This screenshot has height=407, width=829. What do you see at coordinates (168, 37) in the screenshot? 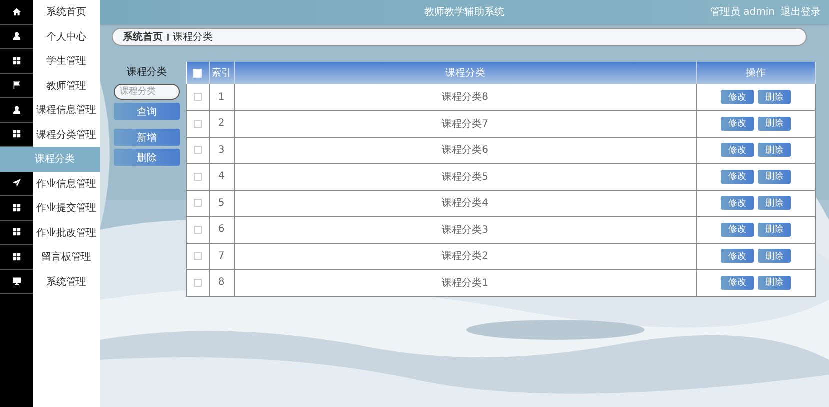
I see `separator-icon` at bounding box center [168, 37].